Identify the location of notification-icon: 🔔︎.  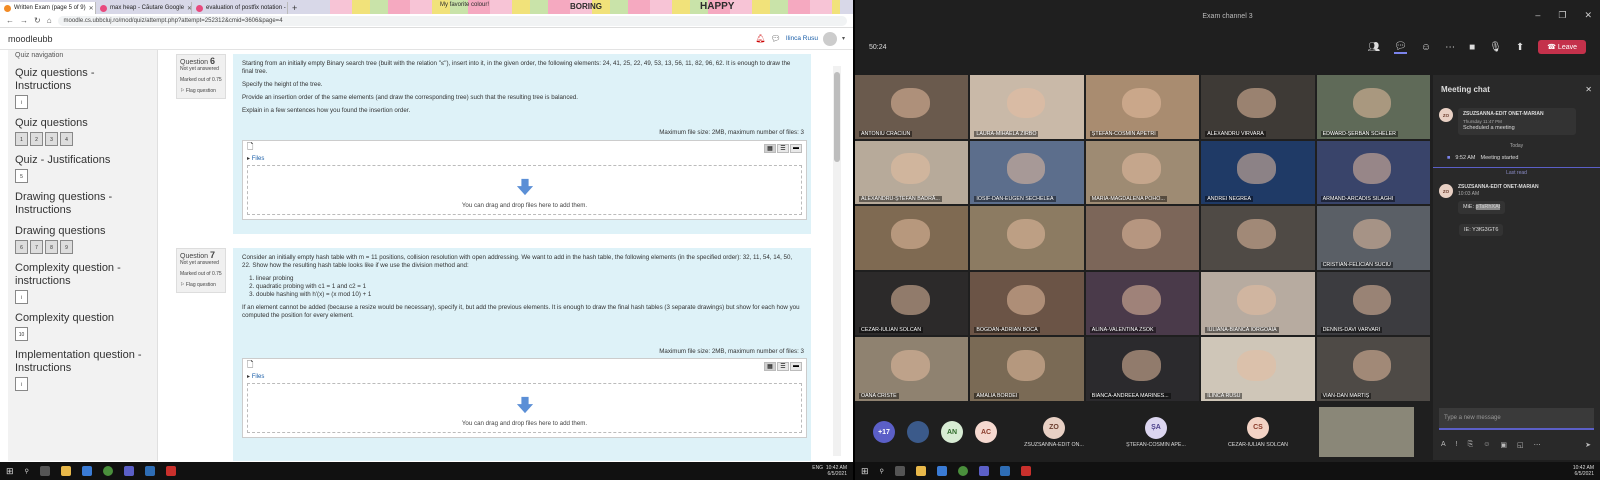
(761, 38).